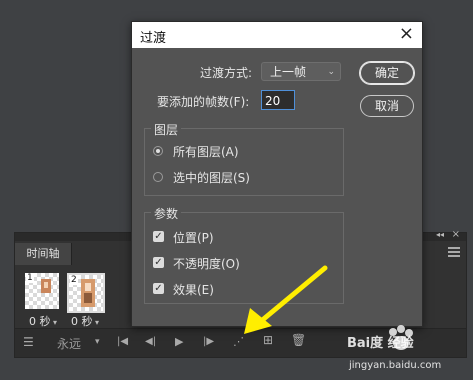 The width and height of the screenshot is (473, 380). I want to click on loop-dropdown-icon: ▾, so click(97, 342).